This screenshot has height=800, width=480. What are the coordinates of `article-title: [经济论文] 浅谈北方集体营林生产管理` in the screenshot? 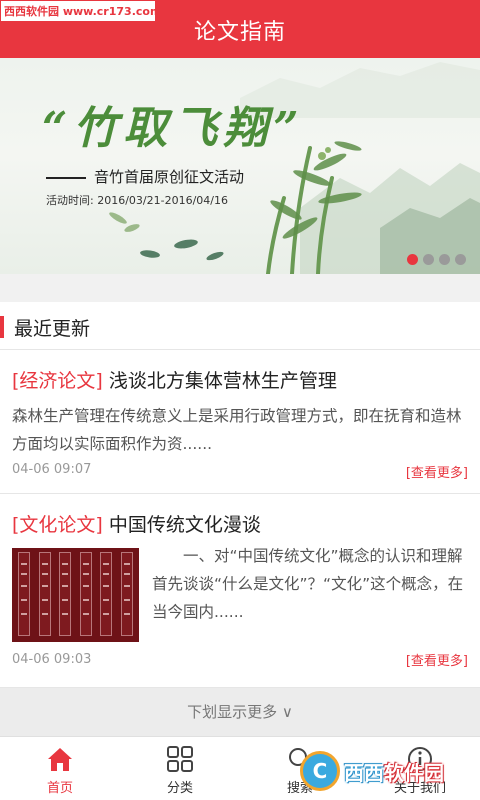 It's located at (174, 379).